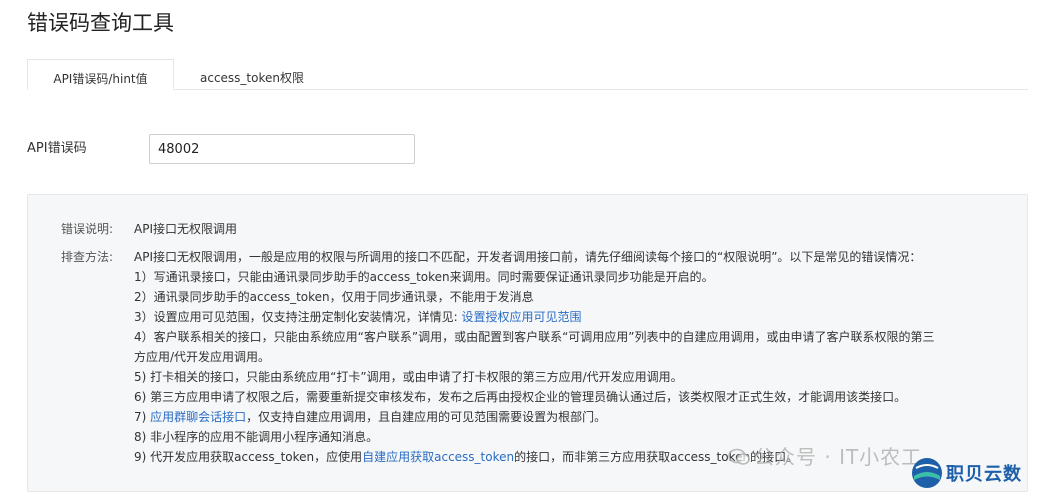 Image resolution: width=1038 pixels, height=498 pixels. Describe the element at coordinates (927, 473) in the screenshot. I see `brand-globe-icon` at that location.